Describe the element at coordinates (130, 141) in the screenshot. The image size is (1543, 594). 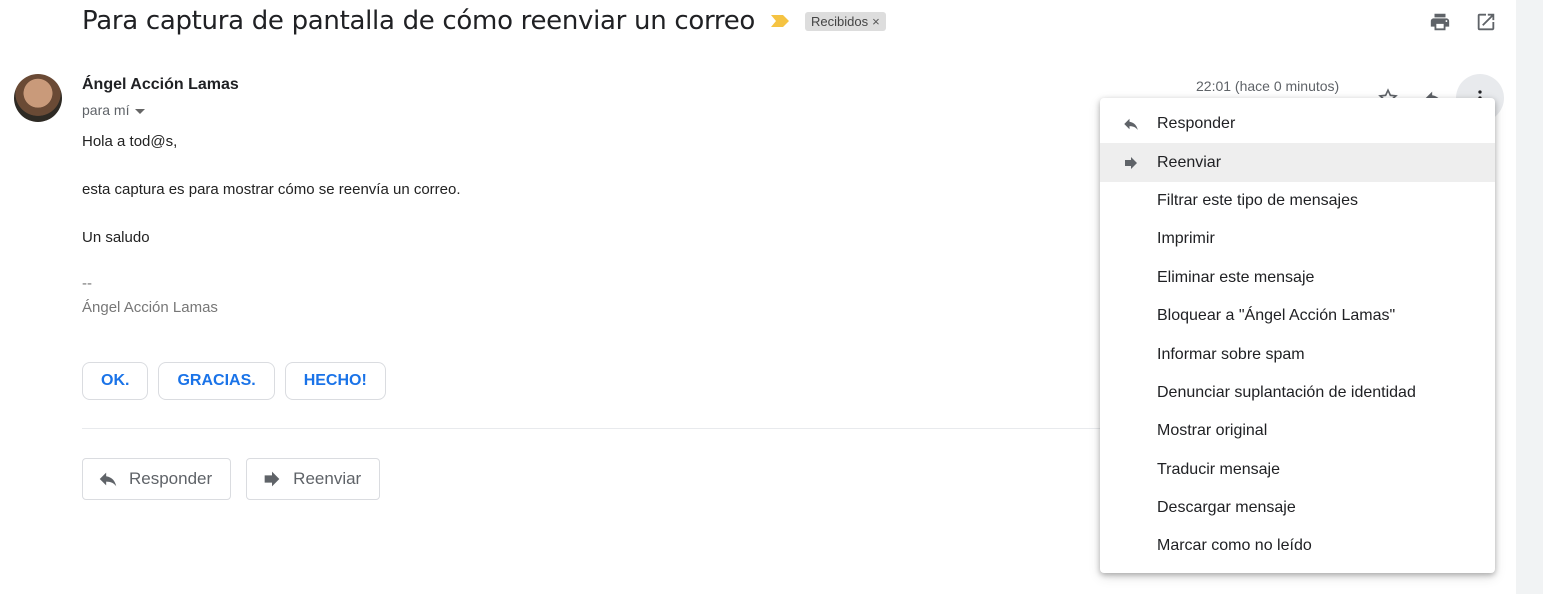
I see `body-greeting: Hola a tod@s,` at that location.